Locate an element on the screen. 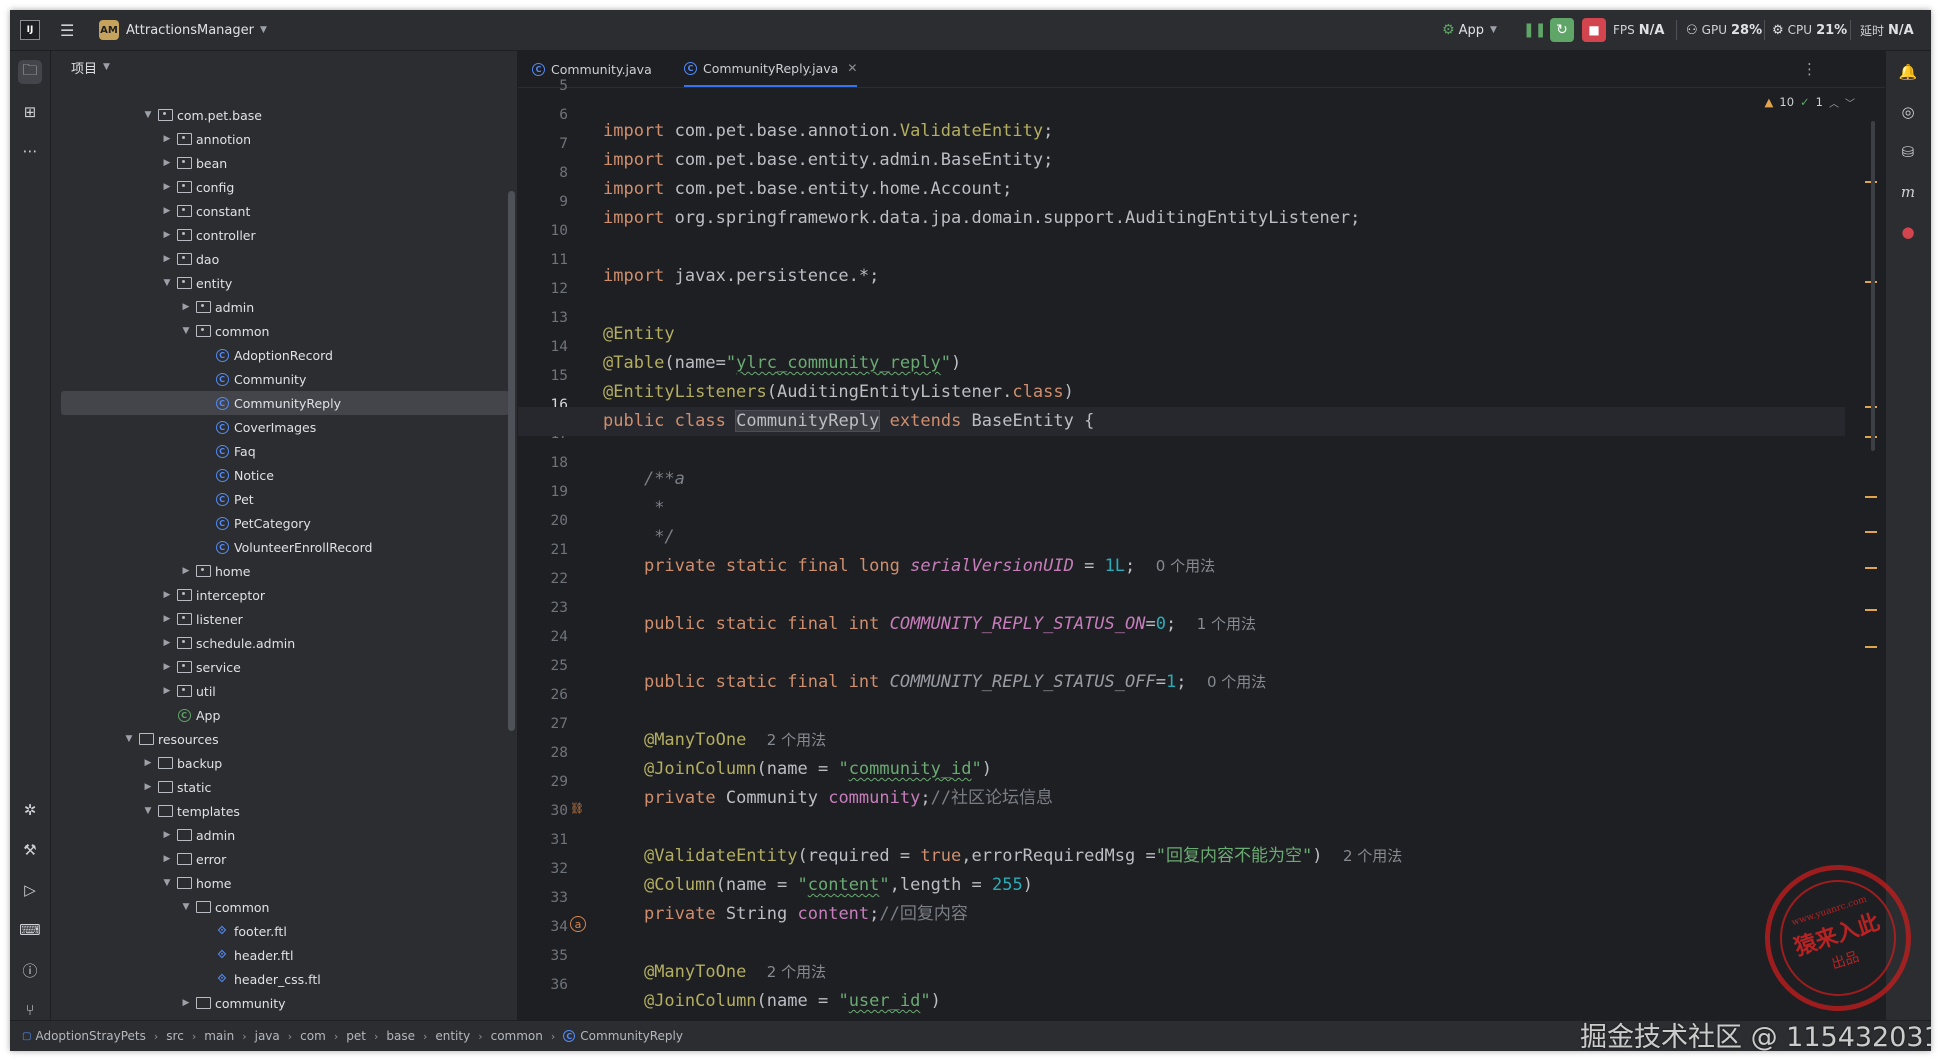 This screenshot has width=1941, height=1061. tree-item-util: ▶ util is located at coordinates (284, 691).